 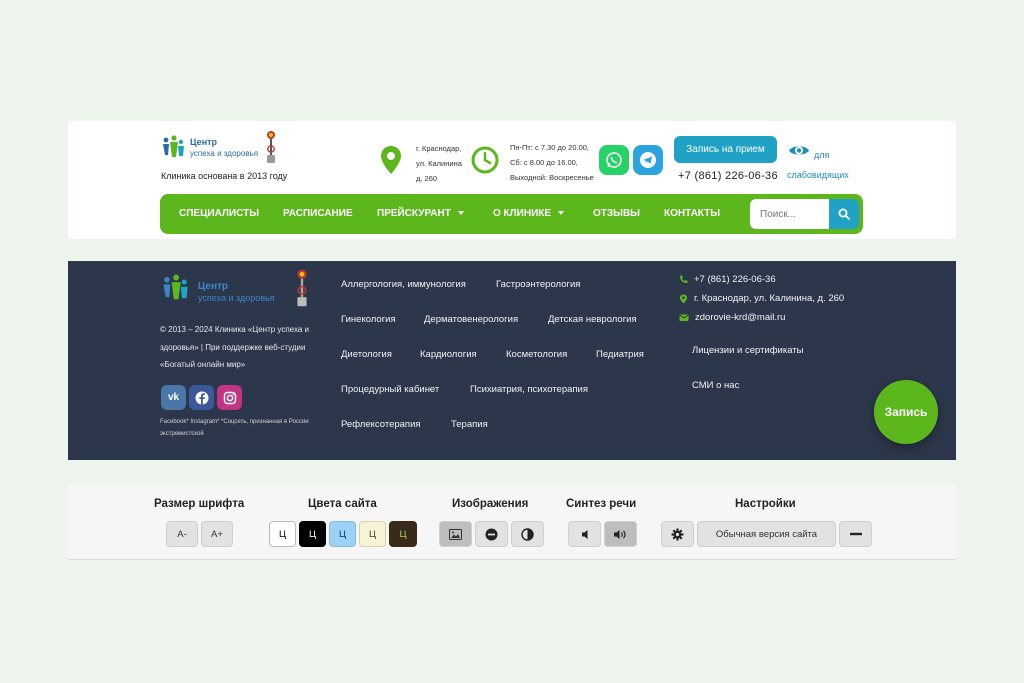 I want to click on licenses-link: Лицензии и сертификаты, so click(x=747, y=350).